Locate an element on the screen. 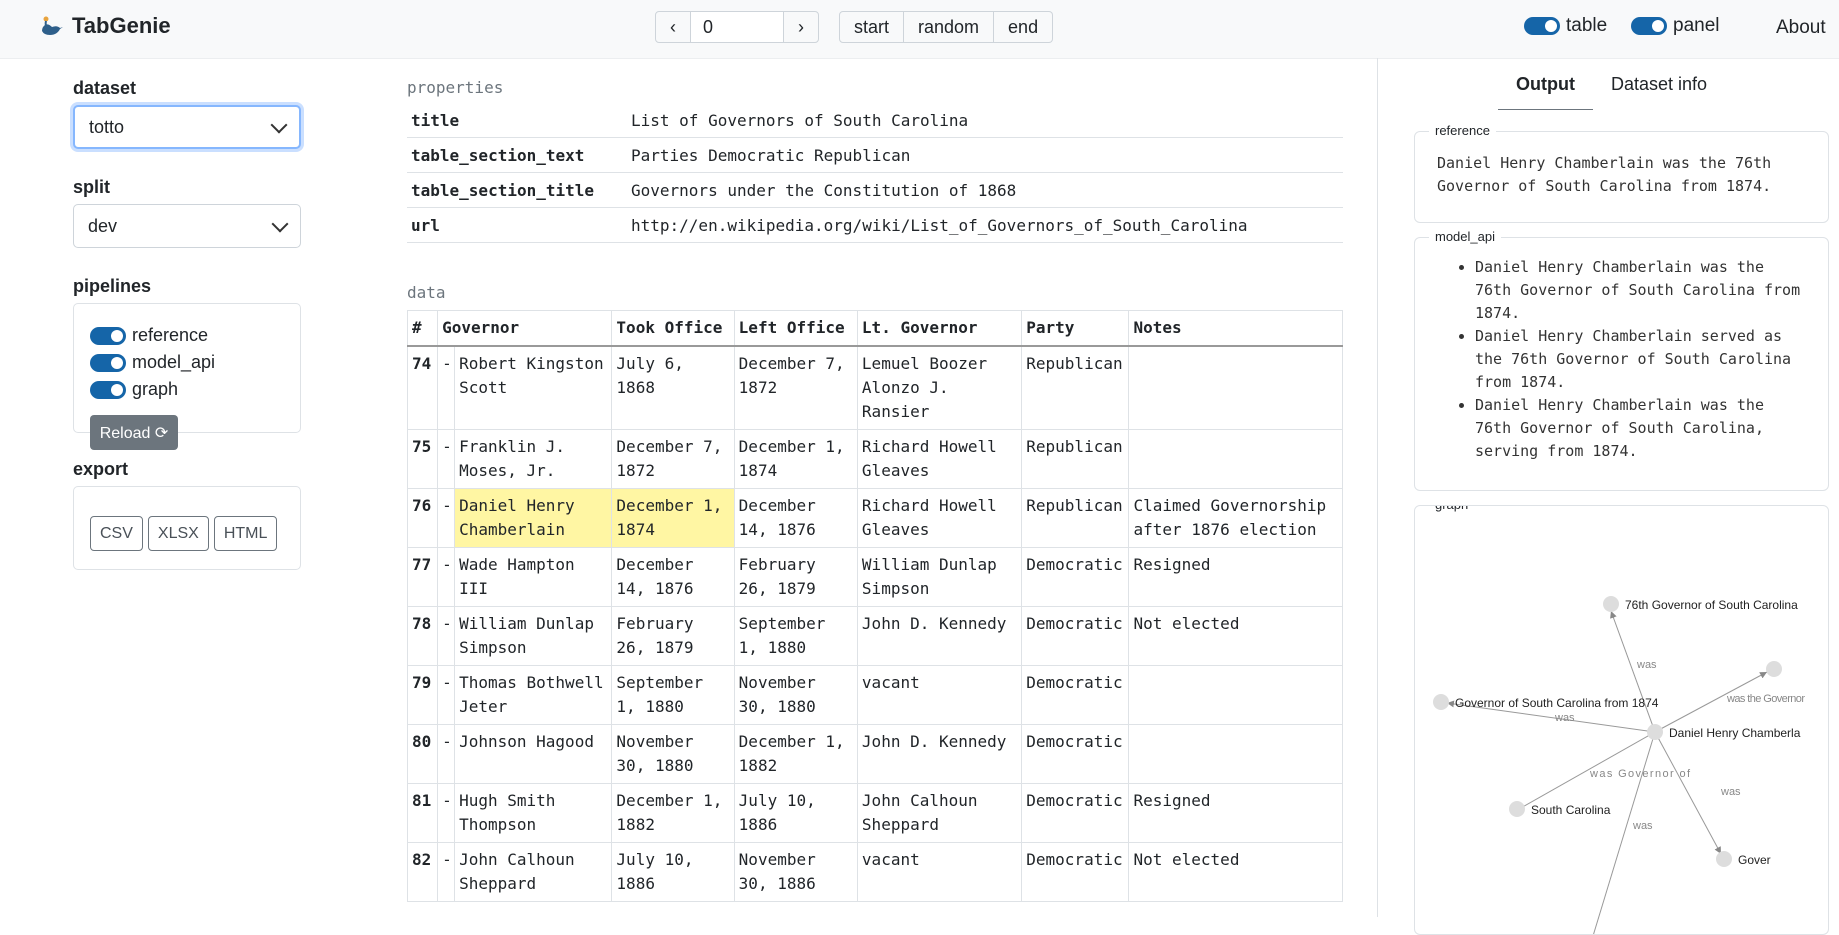  export-box: CSV XLSX HTML is located at coordinates (187, 528).